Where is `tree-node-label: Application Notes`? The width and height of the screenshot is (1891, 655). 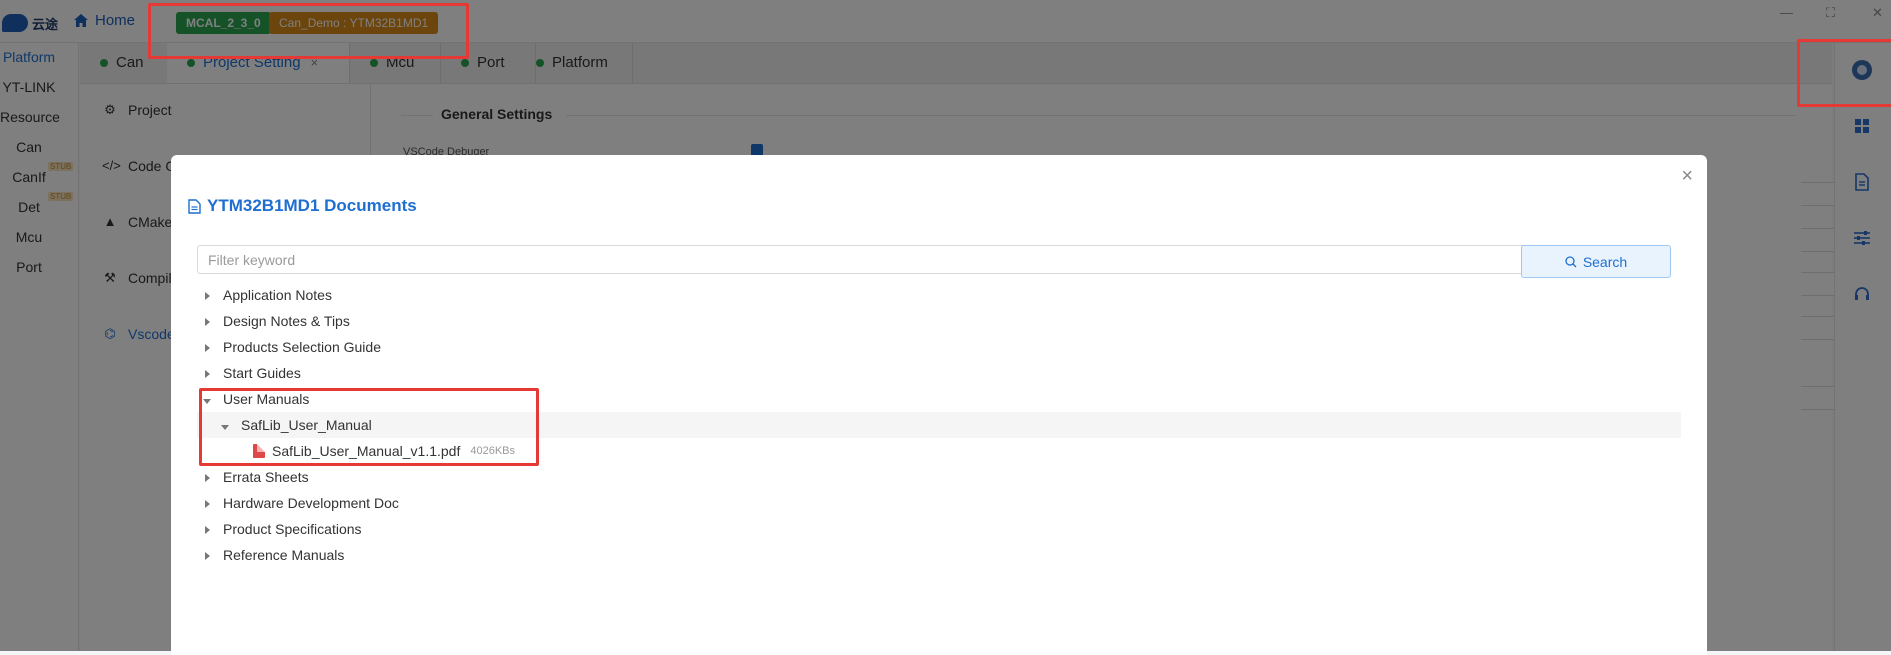 tree-node-label: Application Notes is located at coordinates (277, 295).